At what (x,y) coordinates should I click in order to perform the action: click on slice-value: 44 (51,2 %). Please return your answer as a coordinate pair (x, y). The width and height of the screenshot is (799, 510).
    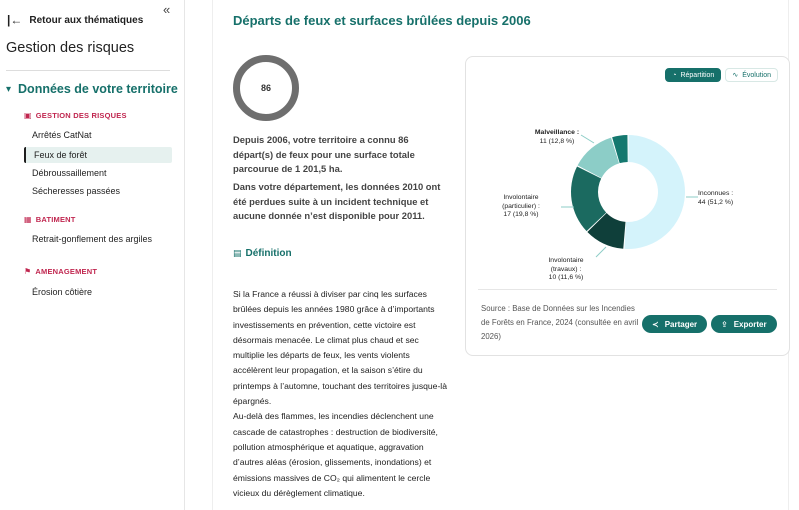
    Looking at the image, I should click on (716, 202).